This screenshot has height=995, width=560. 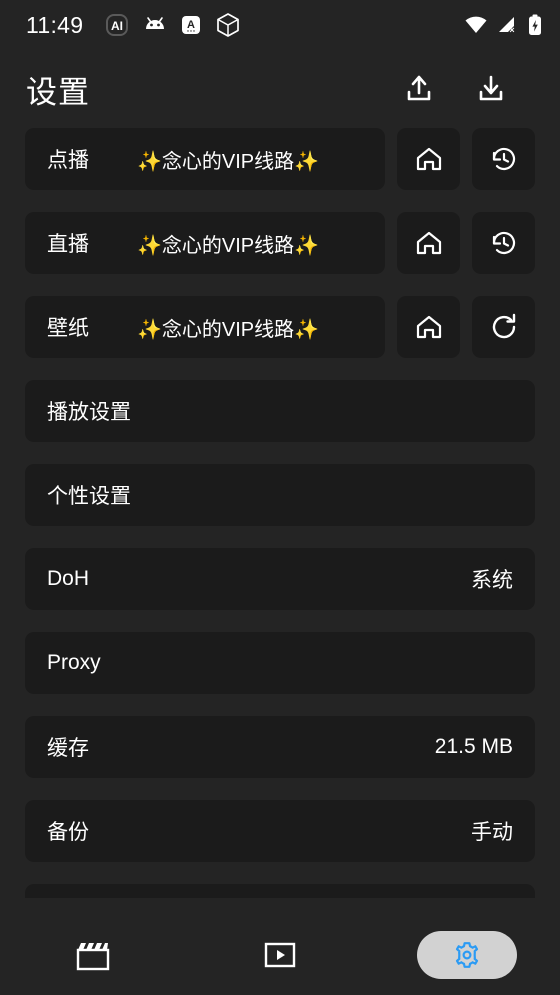 I want to click on cache-value: 21.5 MB, so click(x=473, y=746).